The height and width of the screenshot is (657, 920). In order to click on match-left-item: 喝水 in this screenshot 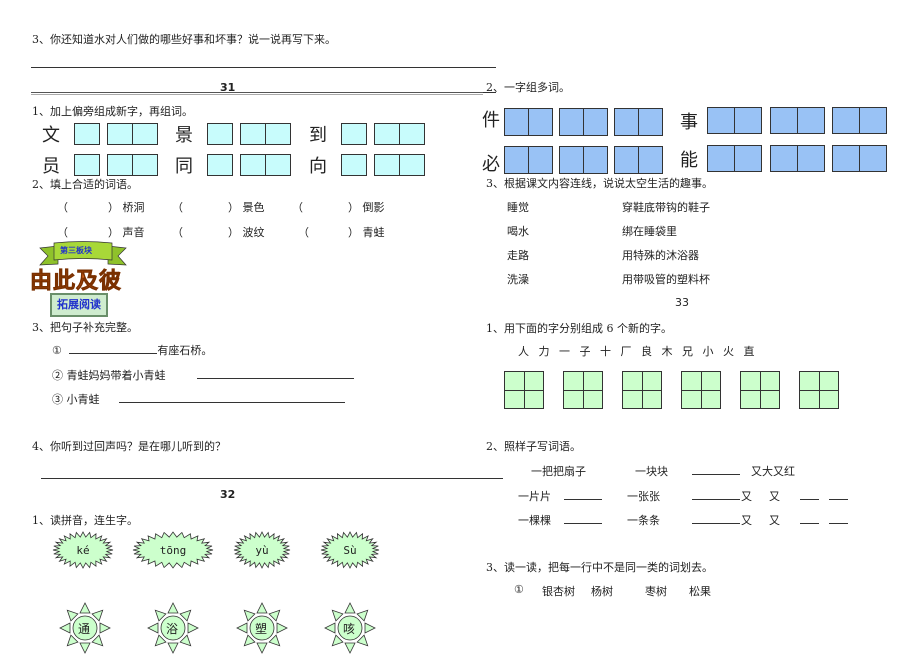, I will do `click(518, 231)`.